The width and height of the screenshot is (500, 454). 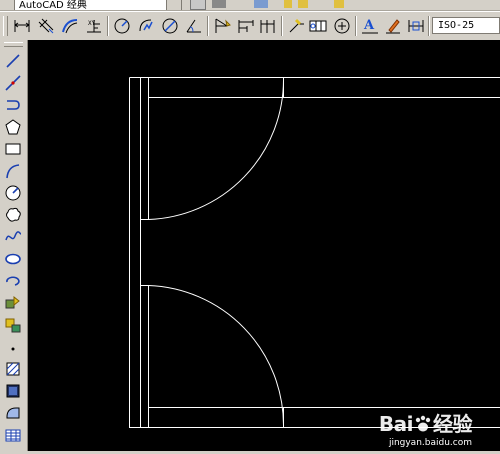 What do you see at coordinates (198, 5) in the screenshot?
I see `layer-props-icon` at bounding box center [198, 5].